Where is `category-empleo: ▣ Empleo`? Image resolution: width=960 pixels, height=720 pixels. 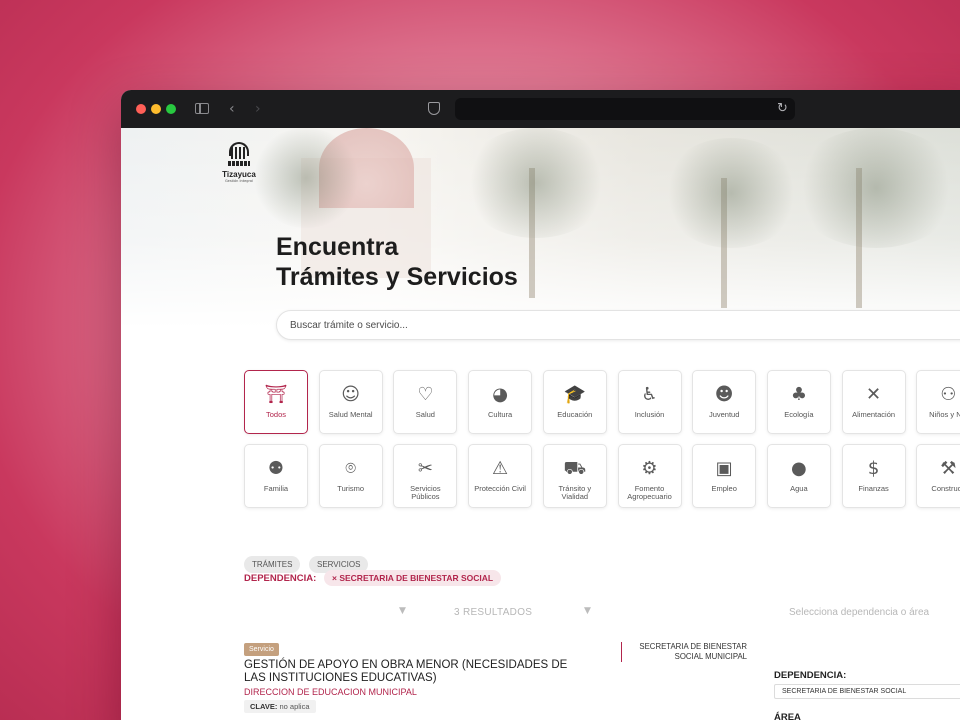
category-empleo: ▣ Empleo is located at coordinates (724, 476).